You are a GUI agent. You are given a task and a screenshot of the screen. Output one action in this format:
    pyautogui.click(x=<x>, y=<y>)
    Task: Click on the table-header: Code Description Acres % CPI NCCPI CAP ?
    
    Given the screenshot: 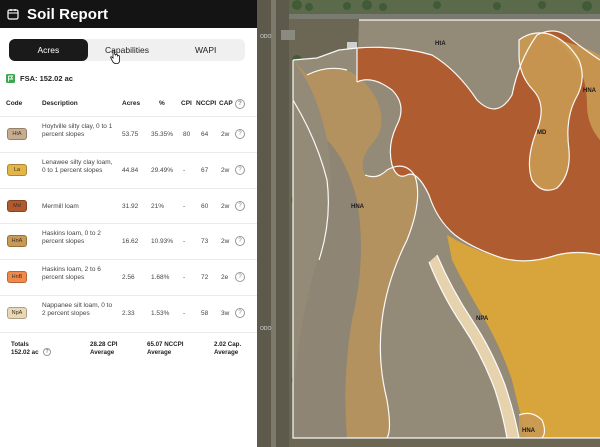 What is the action you would take?
    pyautogui.click(x=128, y=105)
    